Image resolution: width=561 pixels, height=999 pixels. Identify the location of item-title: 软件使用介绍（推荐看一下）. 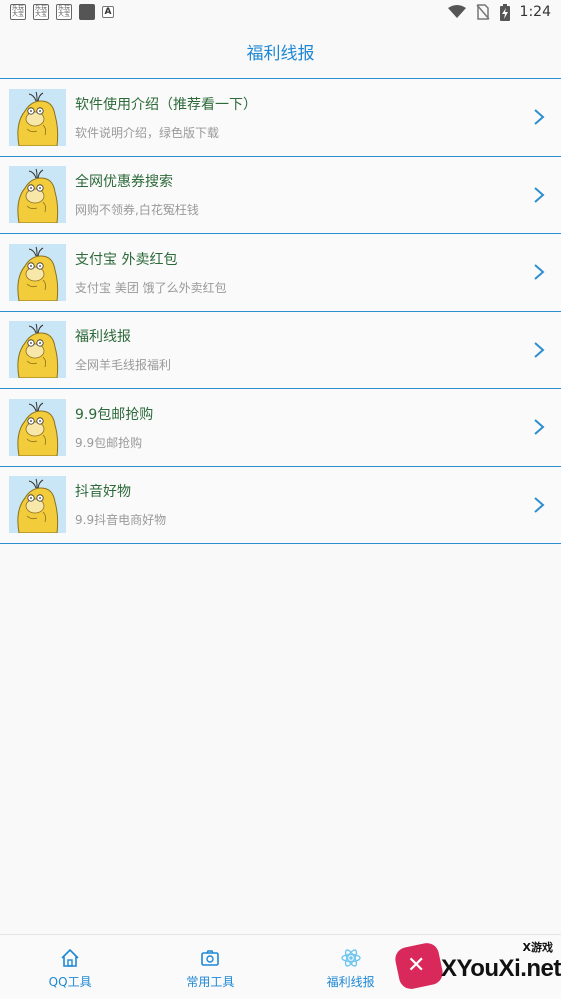
(166, 104).